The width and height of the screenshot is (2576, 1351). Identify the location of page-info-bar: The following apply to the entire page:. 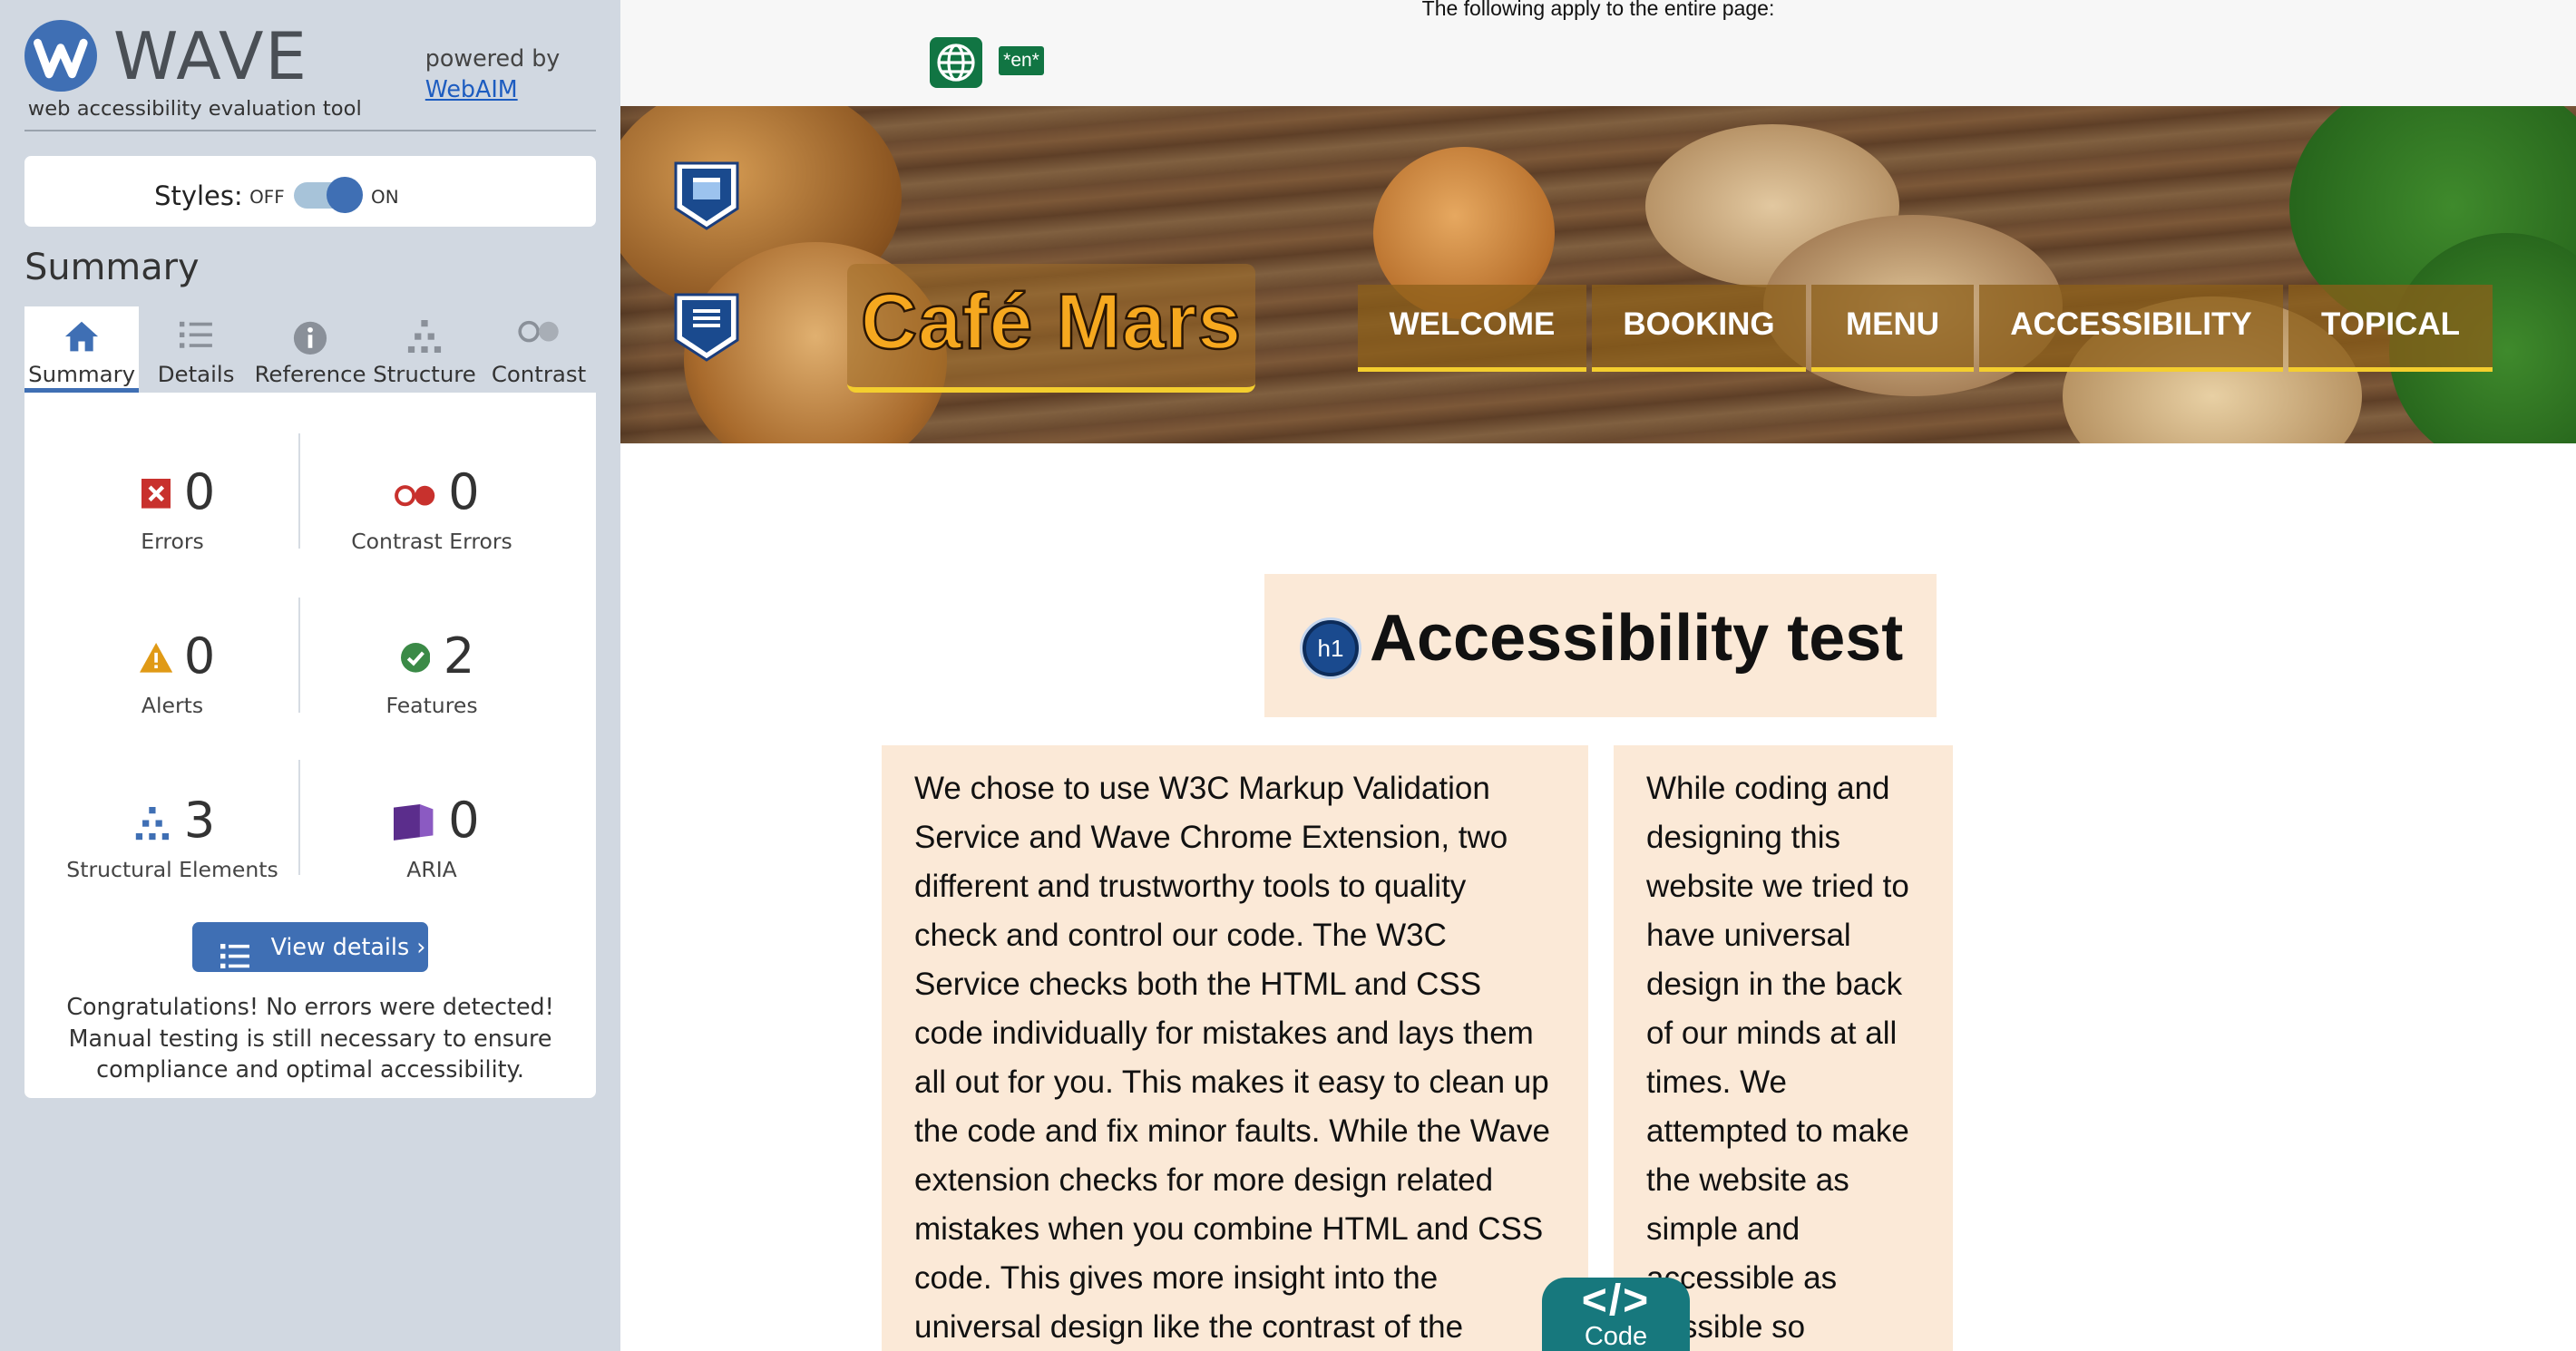
(1598, 53).